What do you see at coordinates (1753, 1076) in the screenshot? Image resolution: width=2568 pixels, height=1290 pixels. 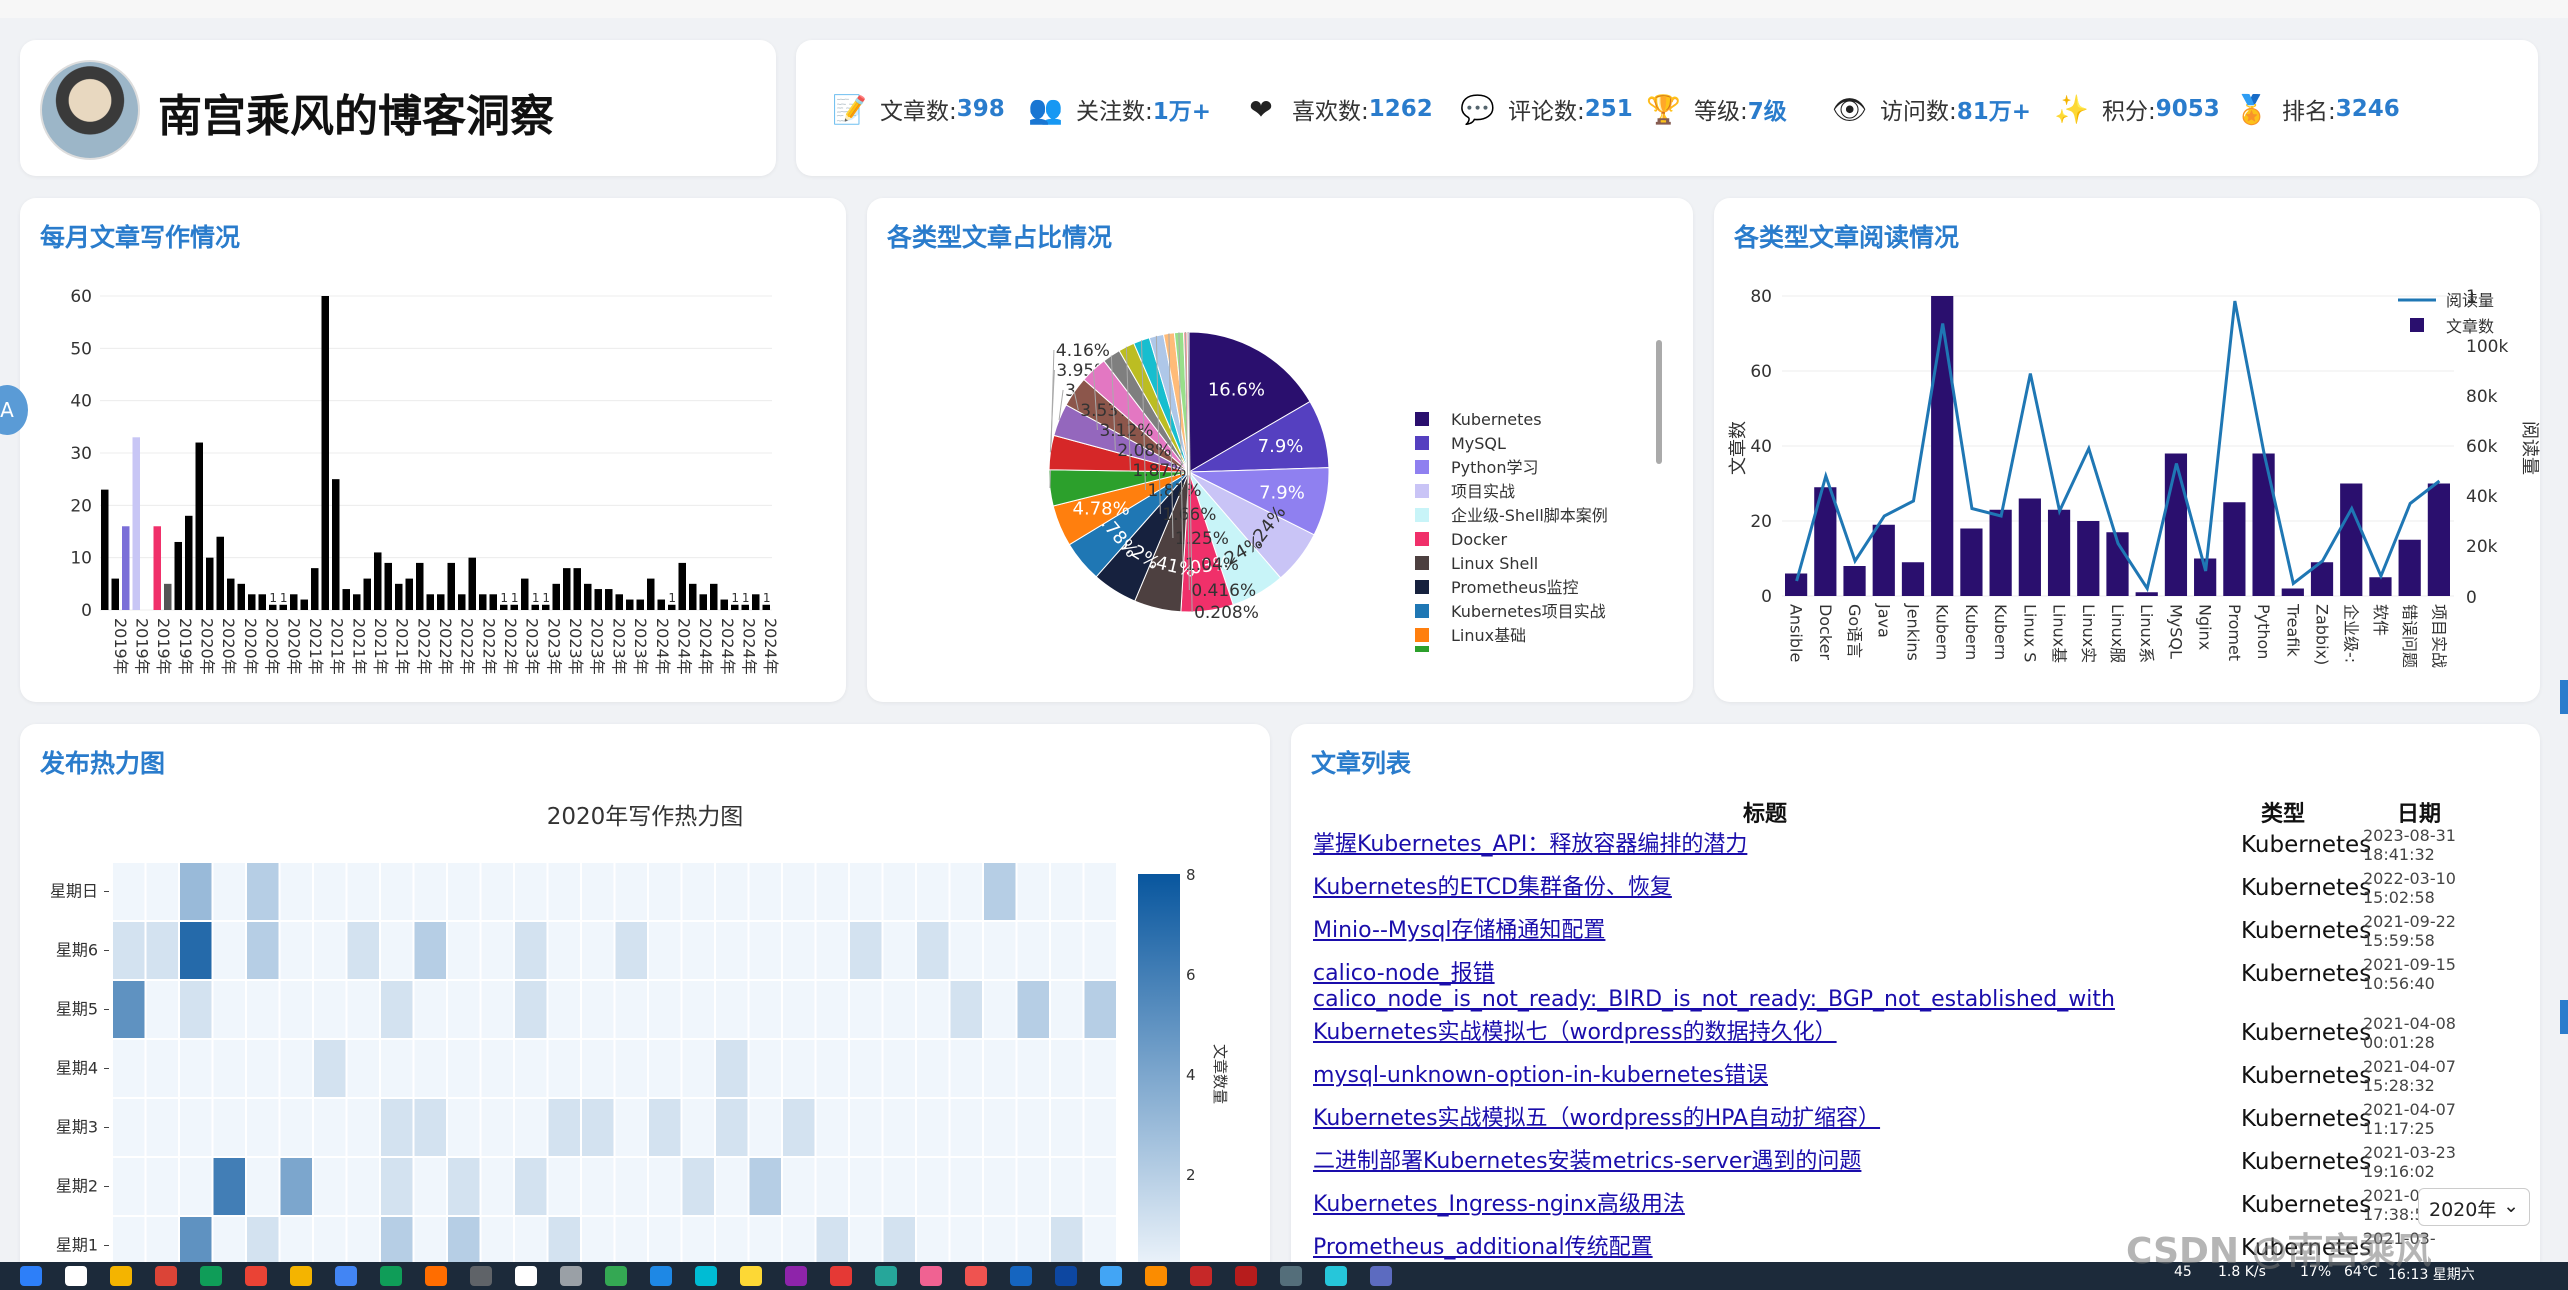 I see `article-title-link: mysql-unknown-option-in-kubernetes错误` at bounding box center [1753, 1076].